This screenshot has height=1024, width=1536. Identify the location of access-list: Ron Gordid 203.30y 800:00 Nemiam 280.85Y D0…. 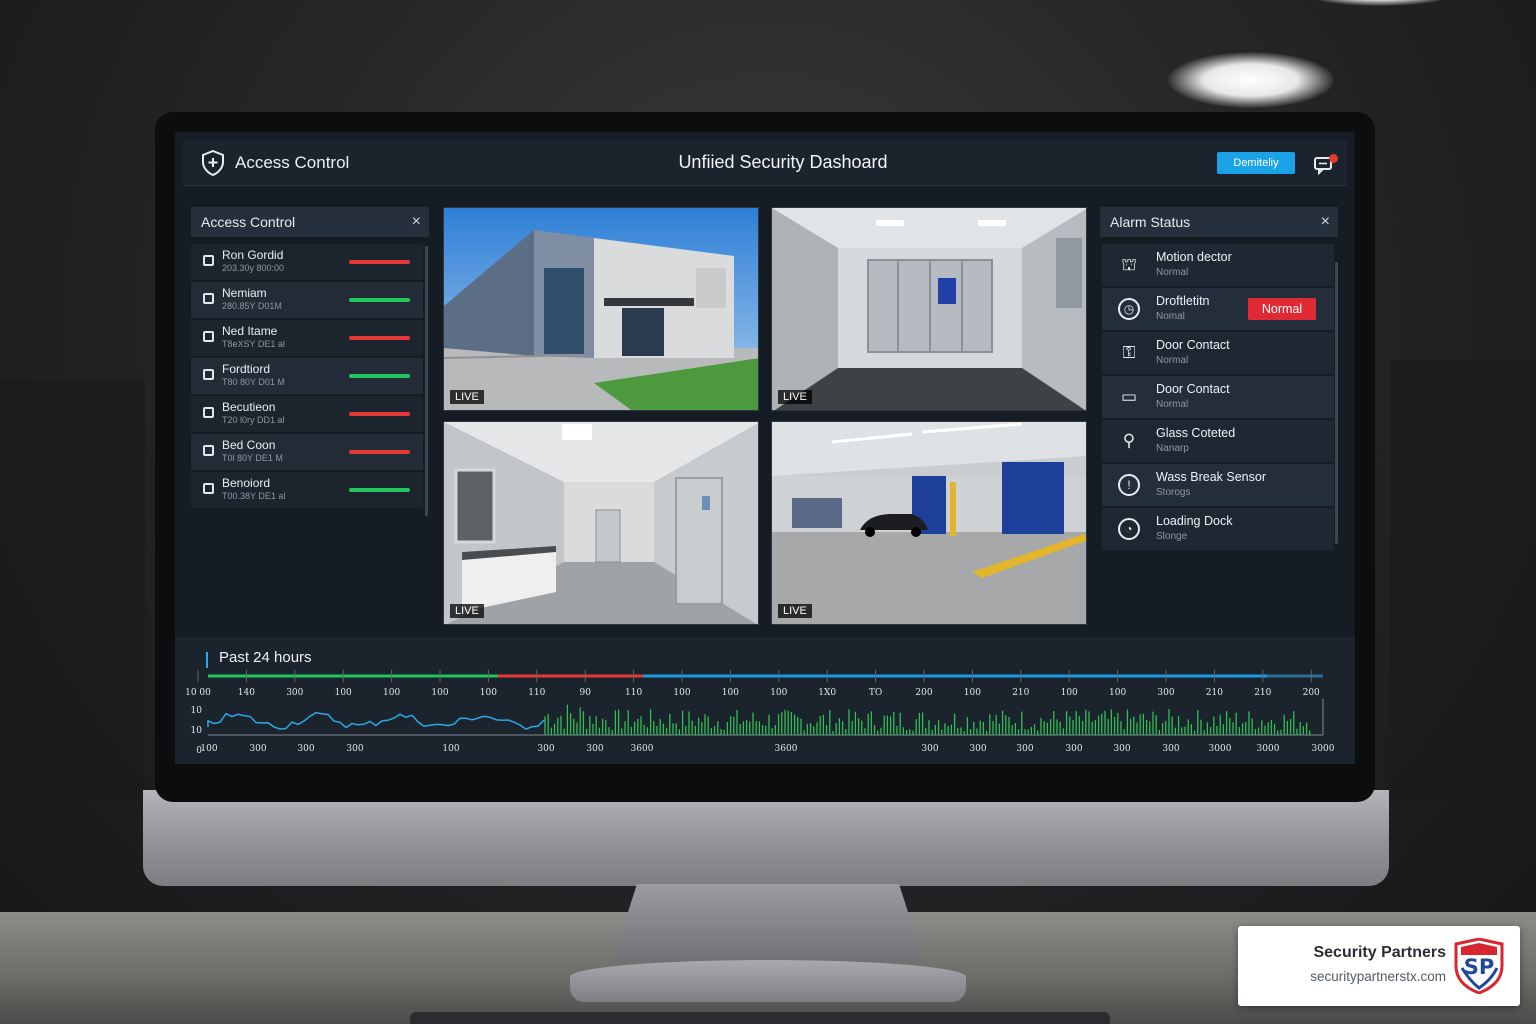
(307, 377).